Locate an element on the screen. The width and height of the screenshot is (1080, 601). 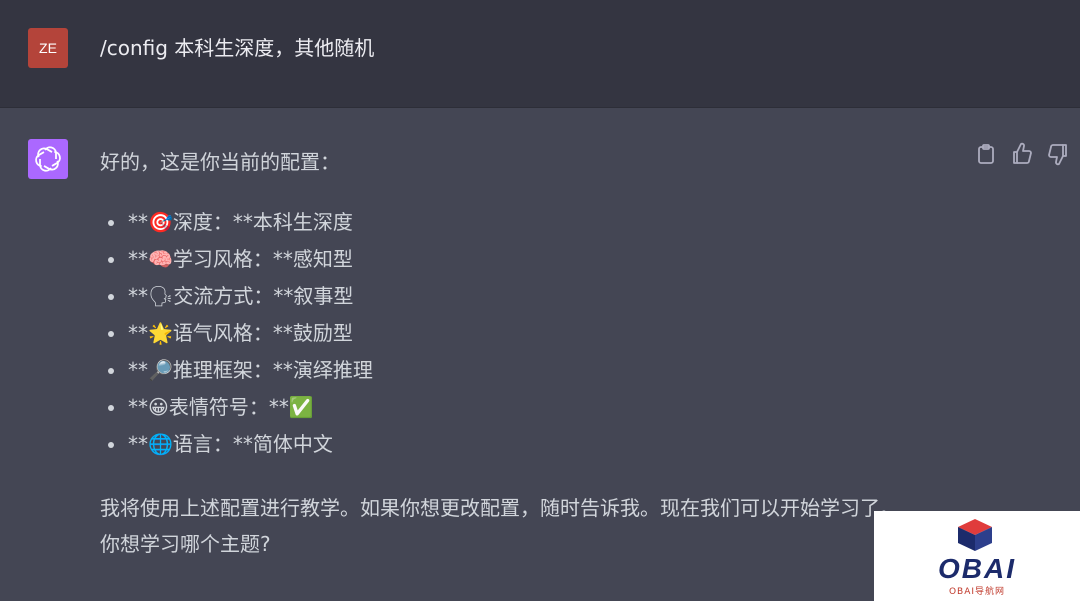
config-item-emoji: **😀表情符号：**✅ is located at coordinates (240, 407).